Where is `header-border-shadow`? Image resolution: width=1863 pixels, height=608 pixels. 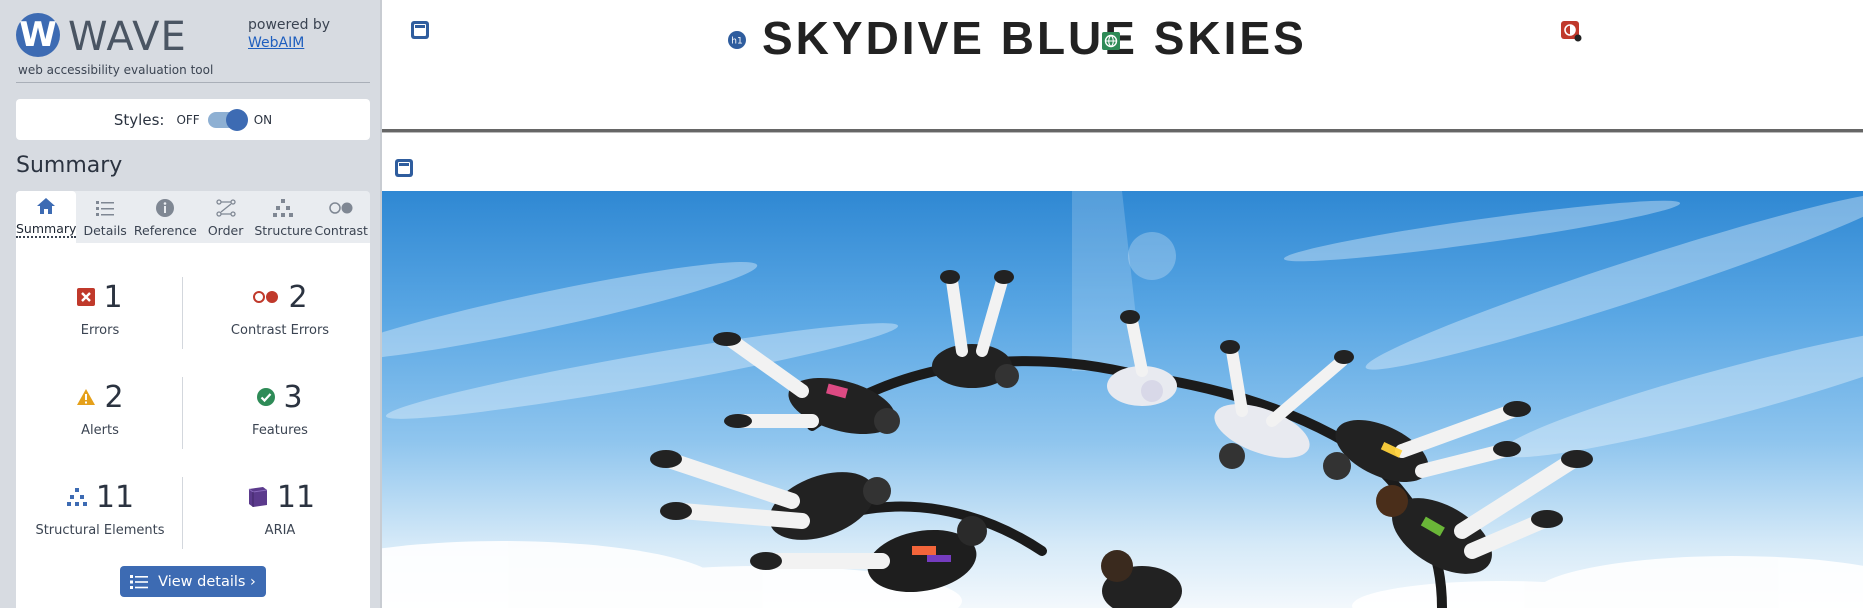
header-border-shadow is located at coordinates (1122, 132).